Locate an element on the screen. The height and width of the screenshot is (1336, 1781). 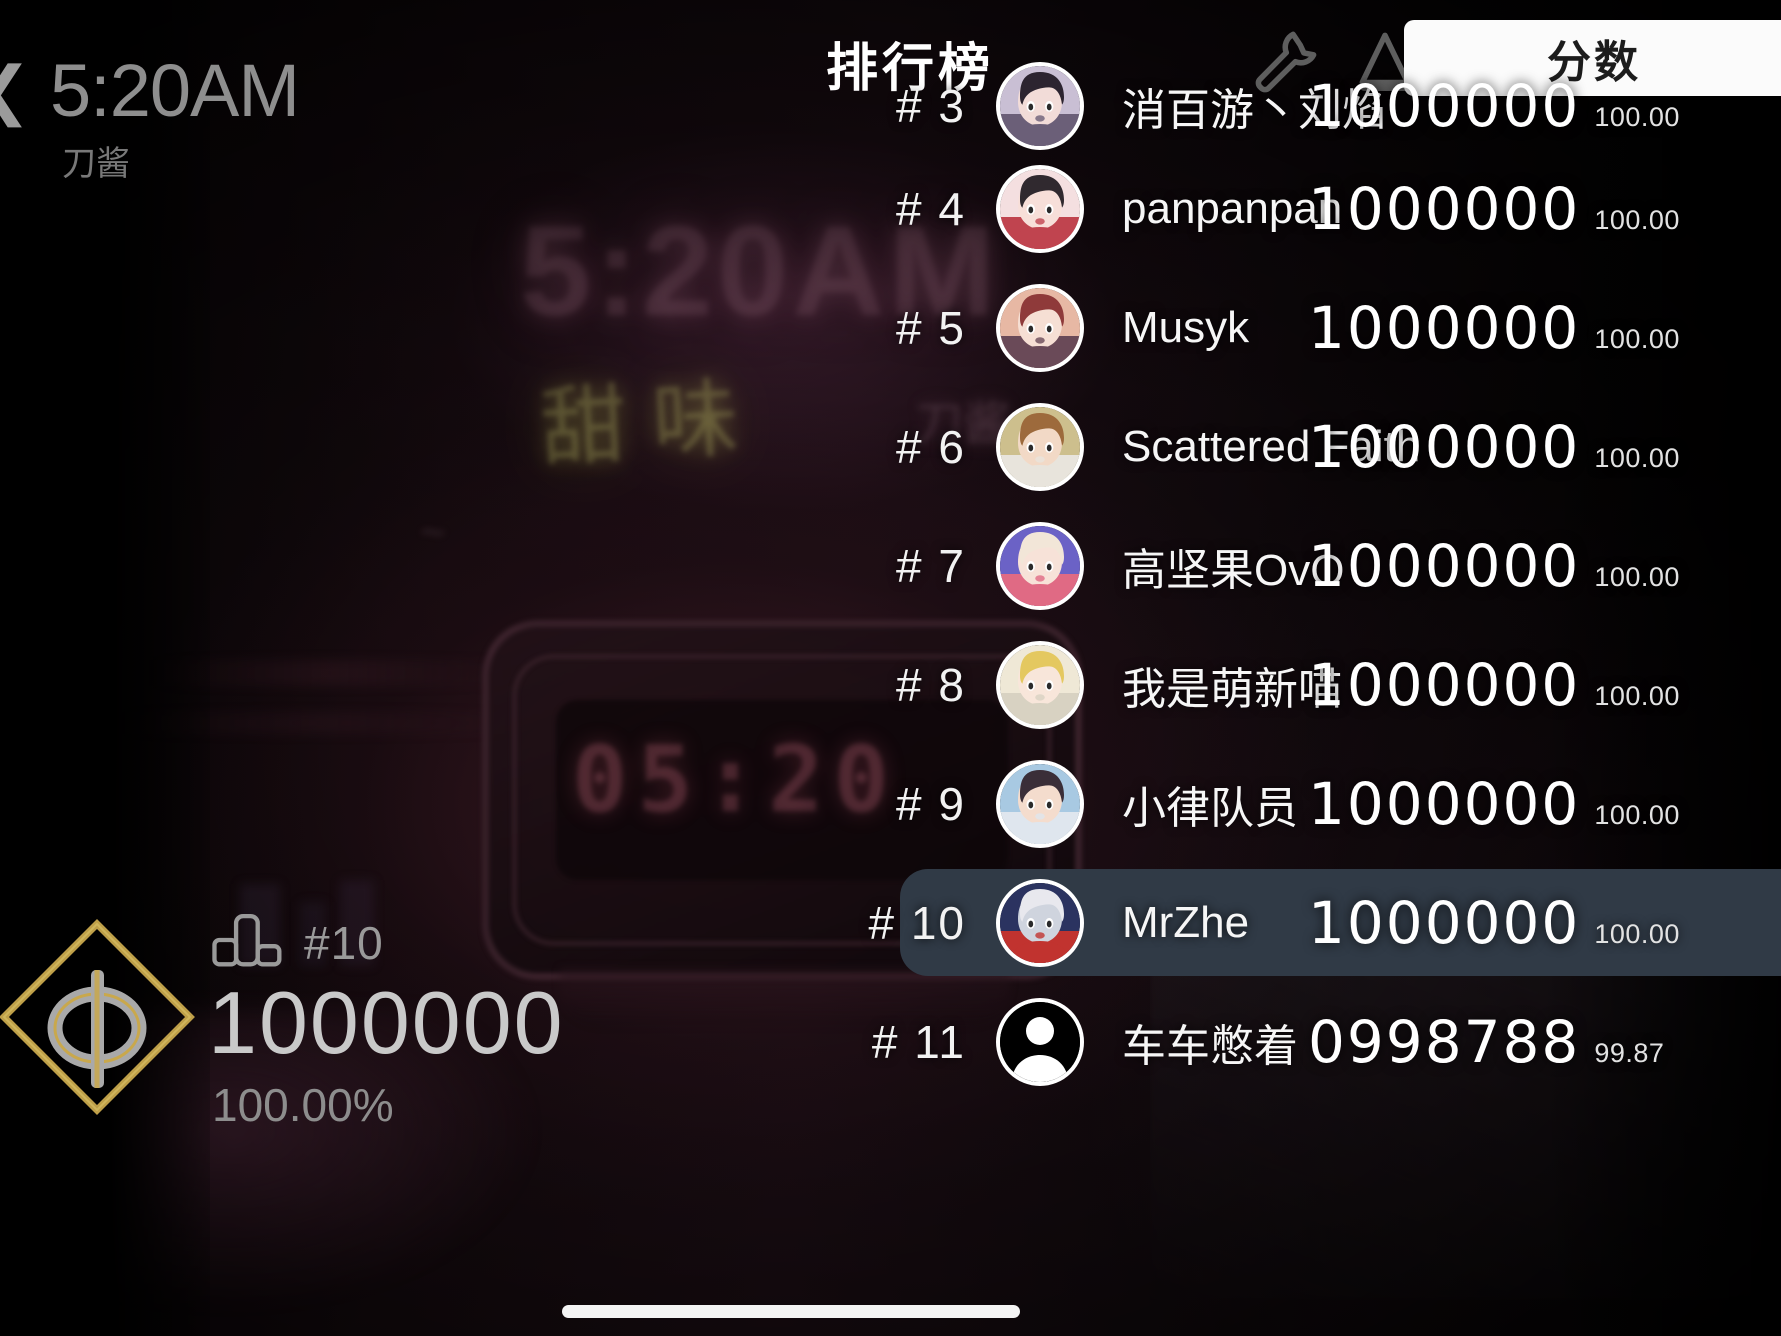
row-rank: # 7 is located at coordinates (931, 565).